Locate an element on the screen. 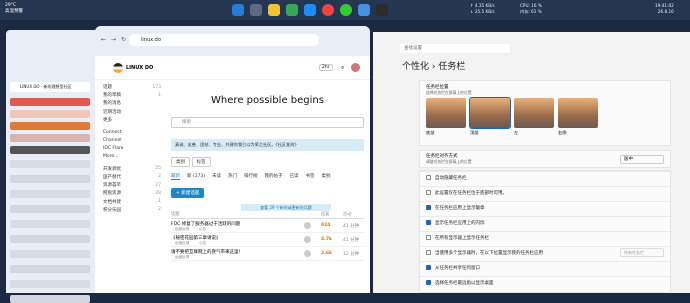 The width and height of the screenshot is (690, 303). clock: 19:41:02 26.8.16 is located at coordinates (664, 9).